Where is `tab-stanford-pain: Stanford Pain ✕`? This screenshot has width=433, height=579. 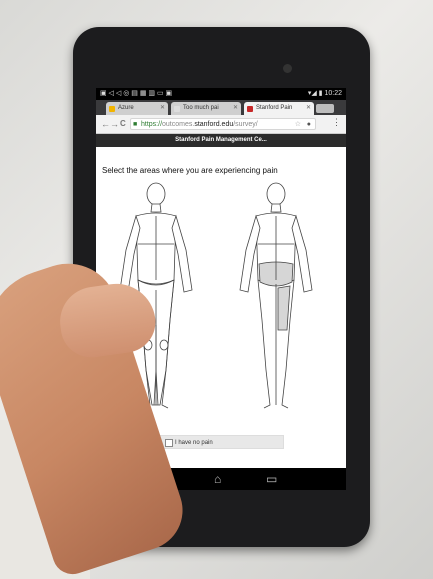
tab-stanford-pain: Stanford Pain ✕ is located at coordinates (279, 108).